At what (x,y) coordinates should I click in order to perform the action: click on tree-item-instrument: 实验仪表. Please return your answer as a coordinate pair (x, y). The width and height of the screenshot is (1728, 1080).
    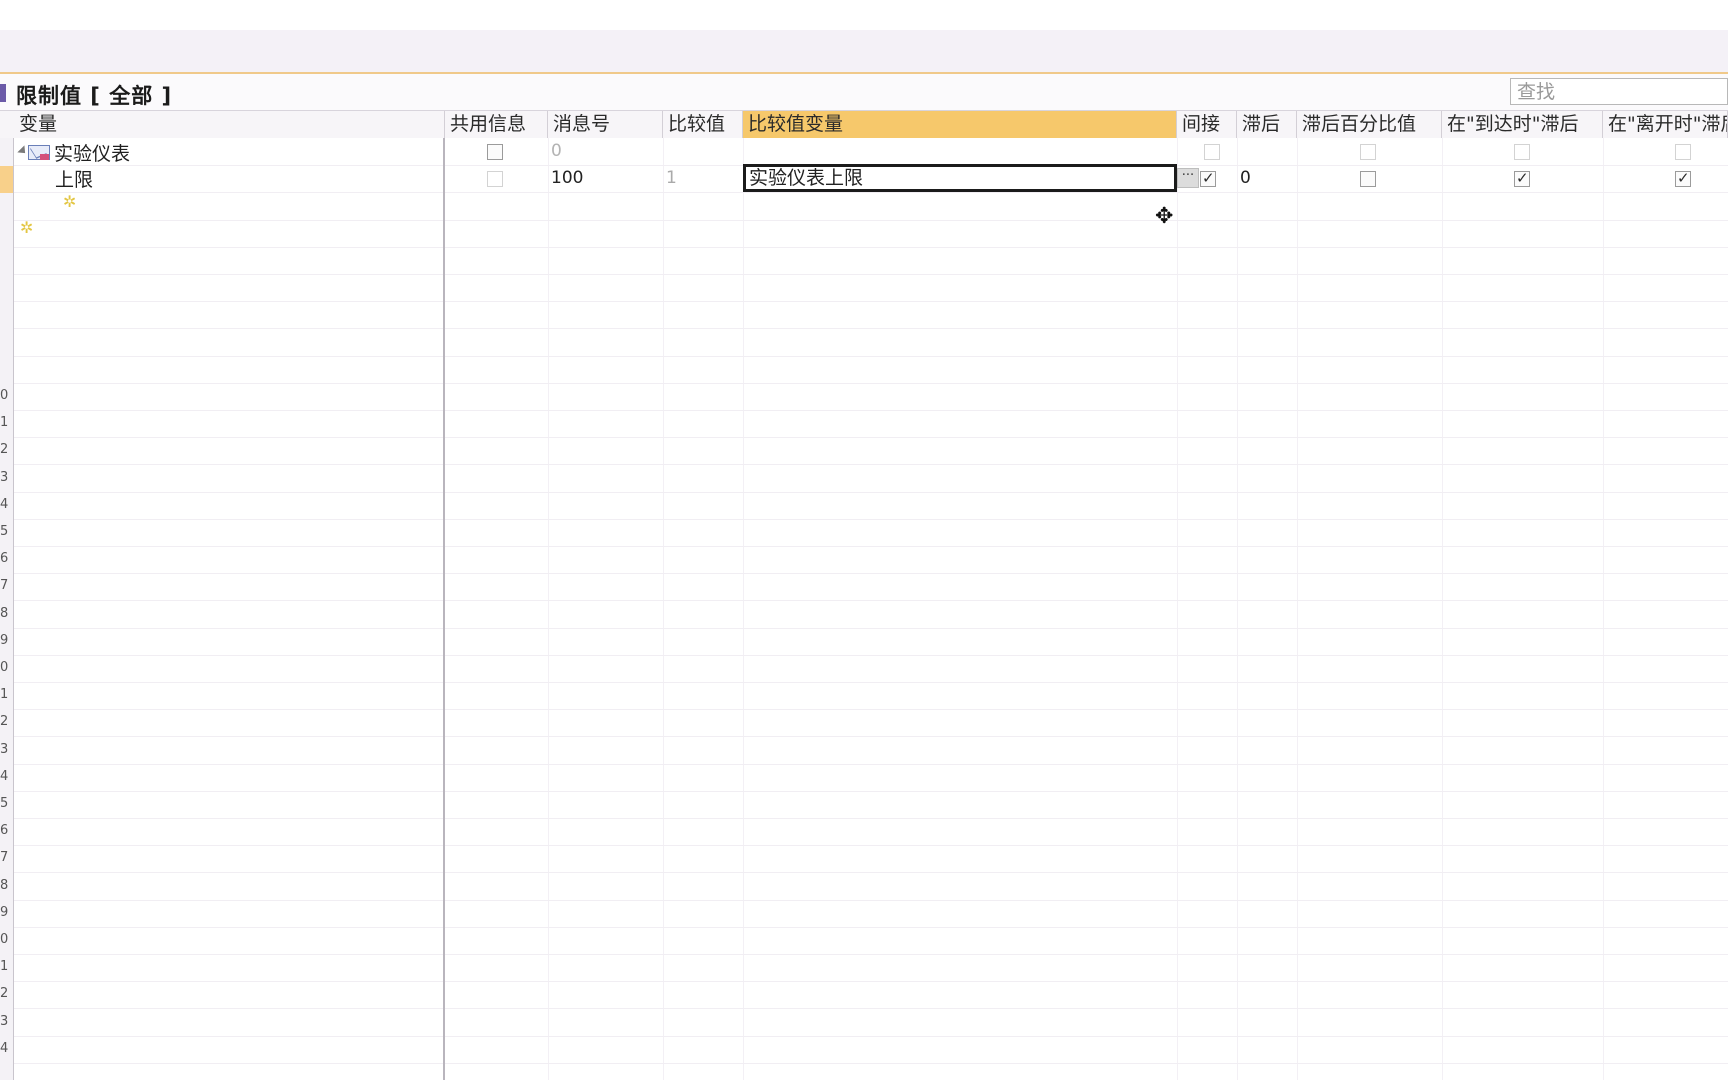
    Looking at the image, I should click on (92, 152).